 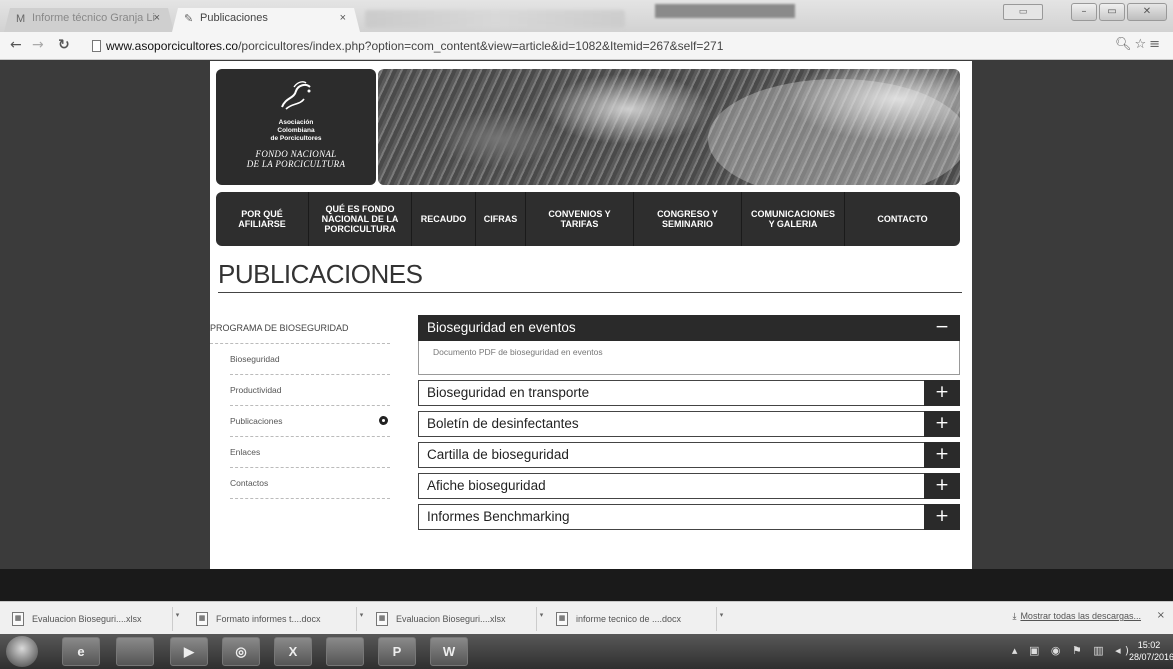 I want to click on sidebar-item-enlaces: Enlaces, so click(x=310, y=452).